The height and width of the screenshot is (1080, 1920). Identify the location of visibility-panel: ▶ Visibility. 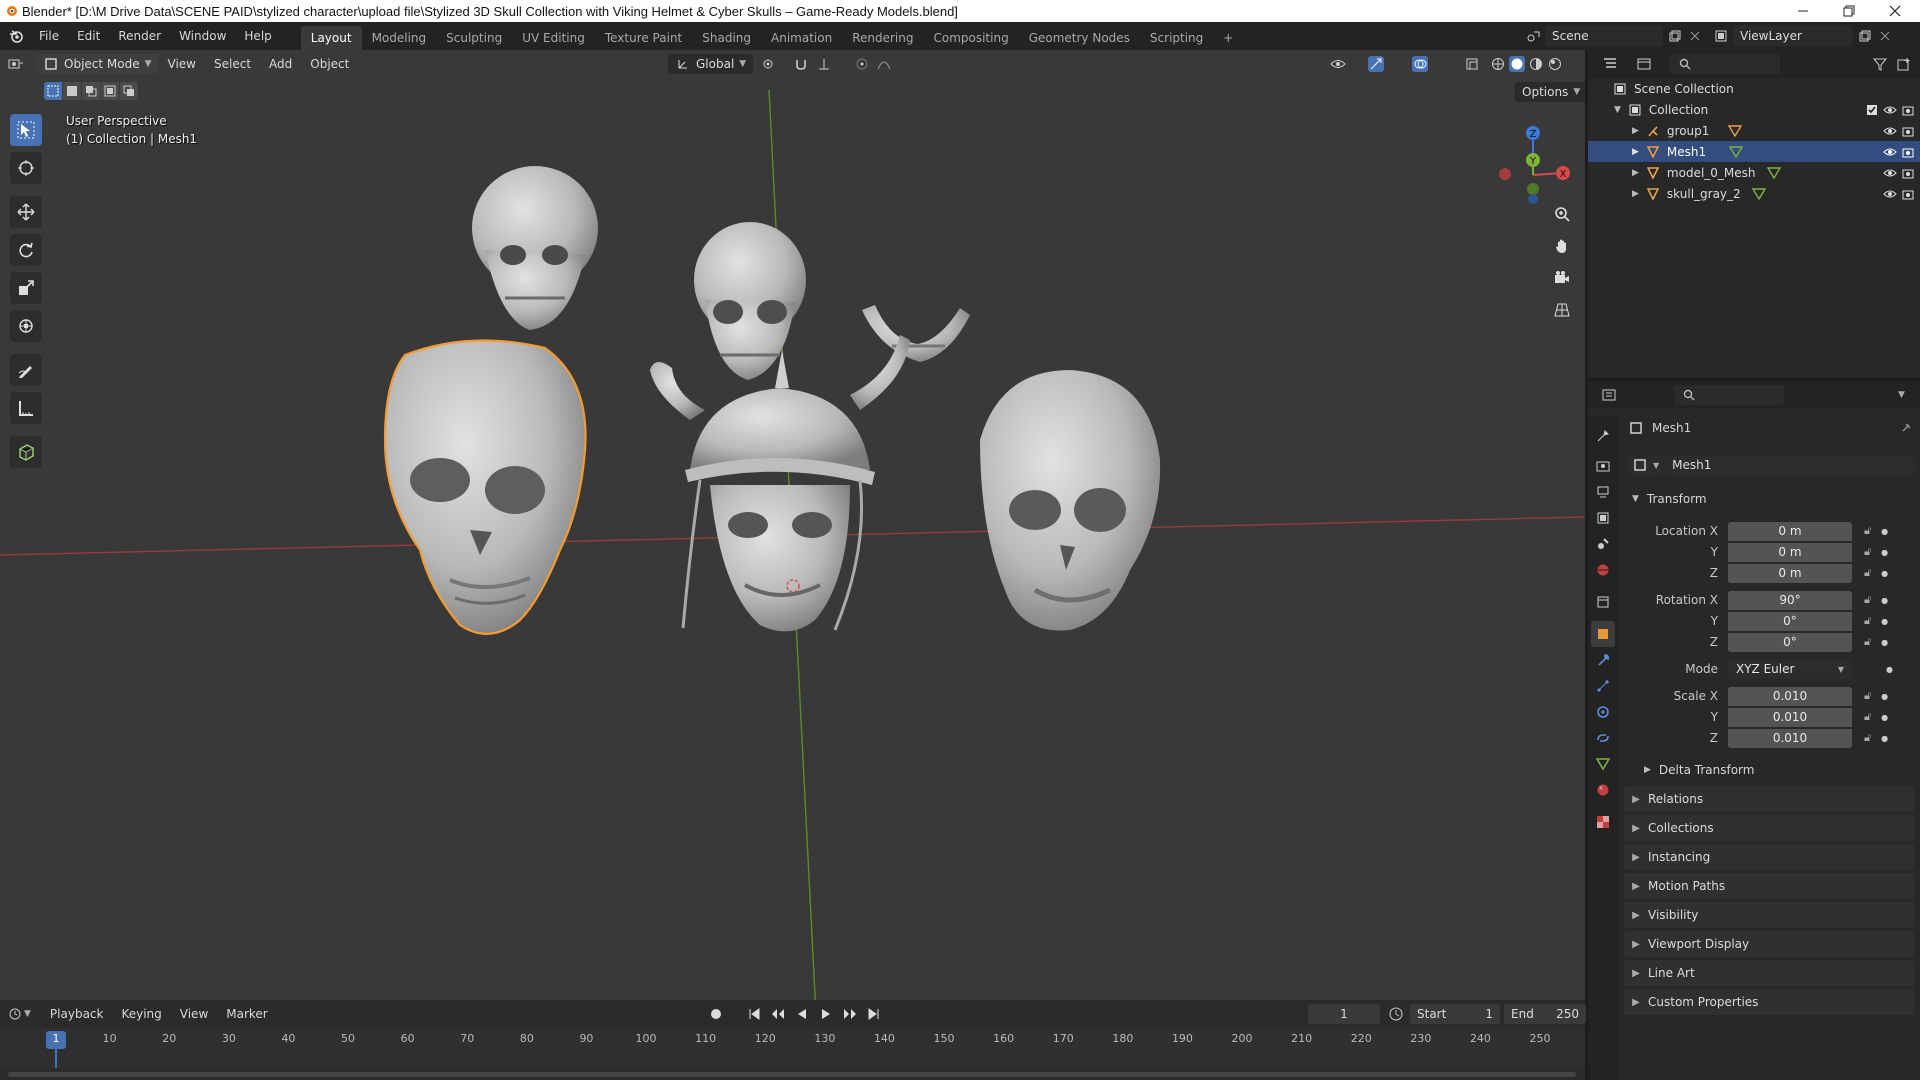
(1769, 915).